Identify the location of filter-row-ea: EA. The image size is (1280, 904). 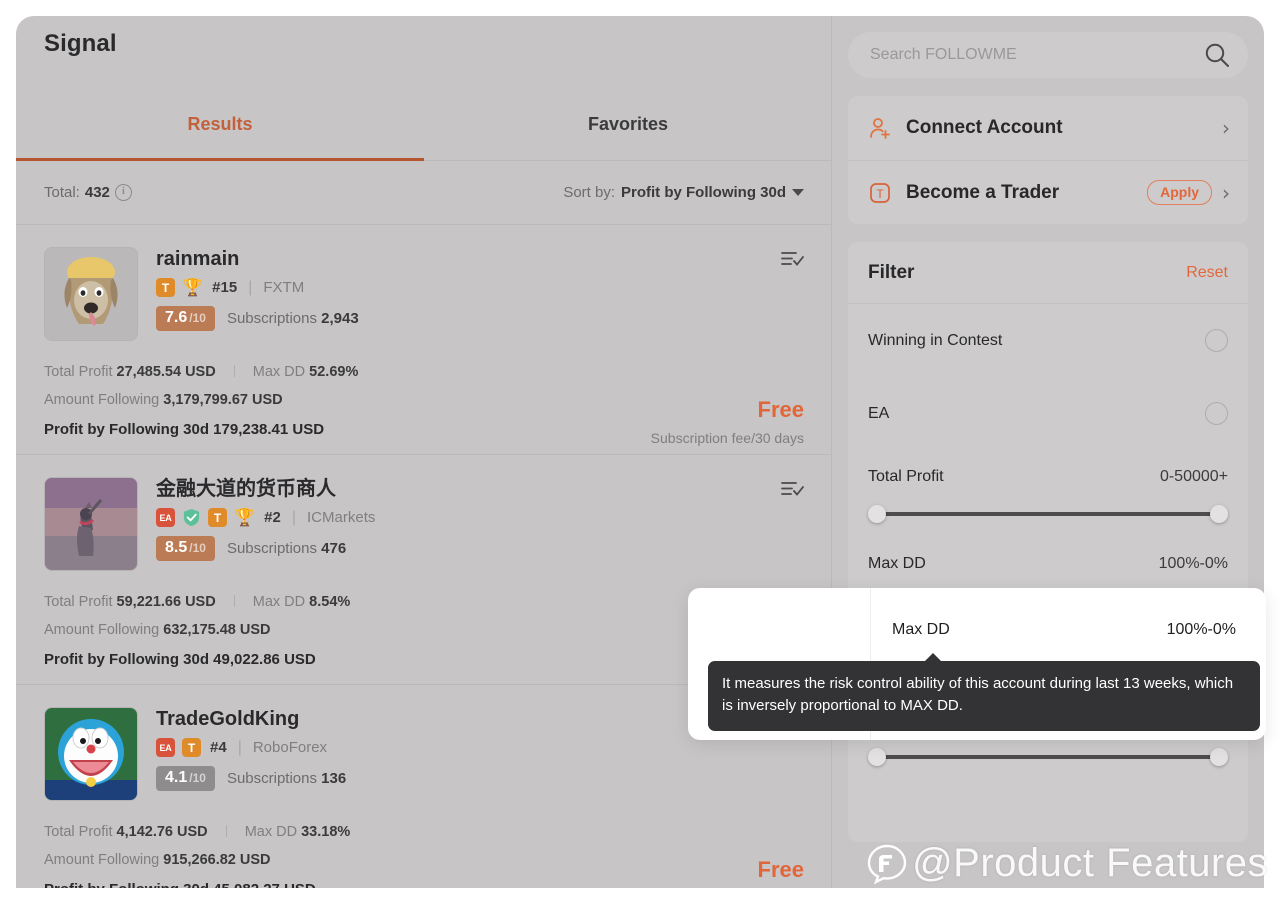
(1048, 413).